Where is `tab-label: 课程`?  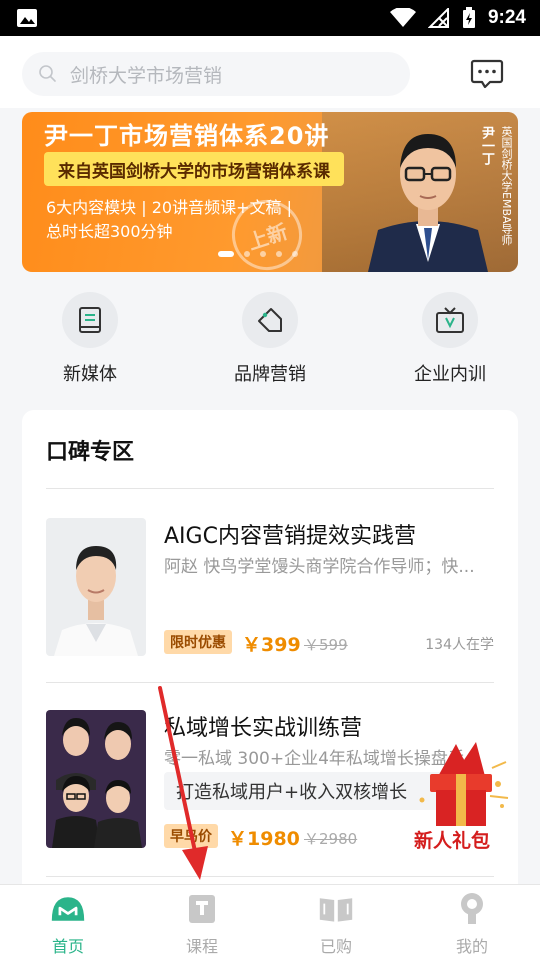
tab-label: 课程 is located at coordinates (201, 946).